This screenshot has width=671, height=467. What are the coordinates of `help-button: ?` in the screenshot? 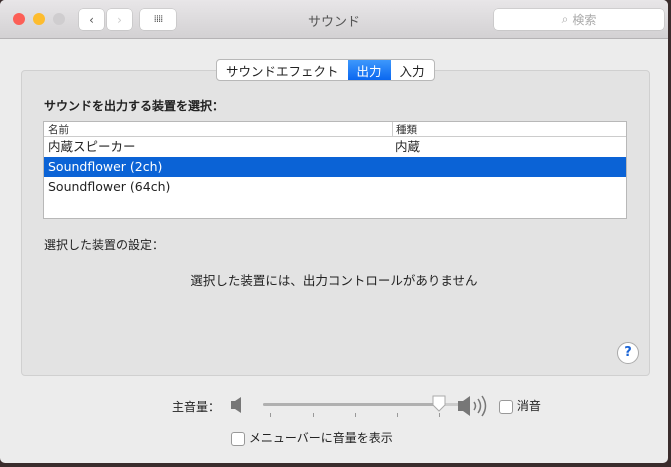 It's located at (628, 353).